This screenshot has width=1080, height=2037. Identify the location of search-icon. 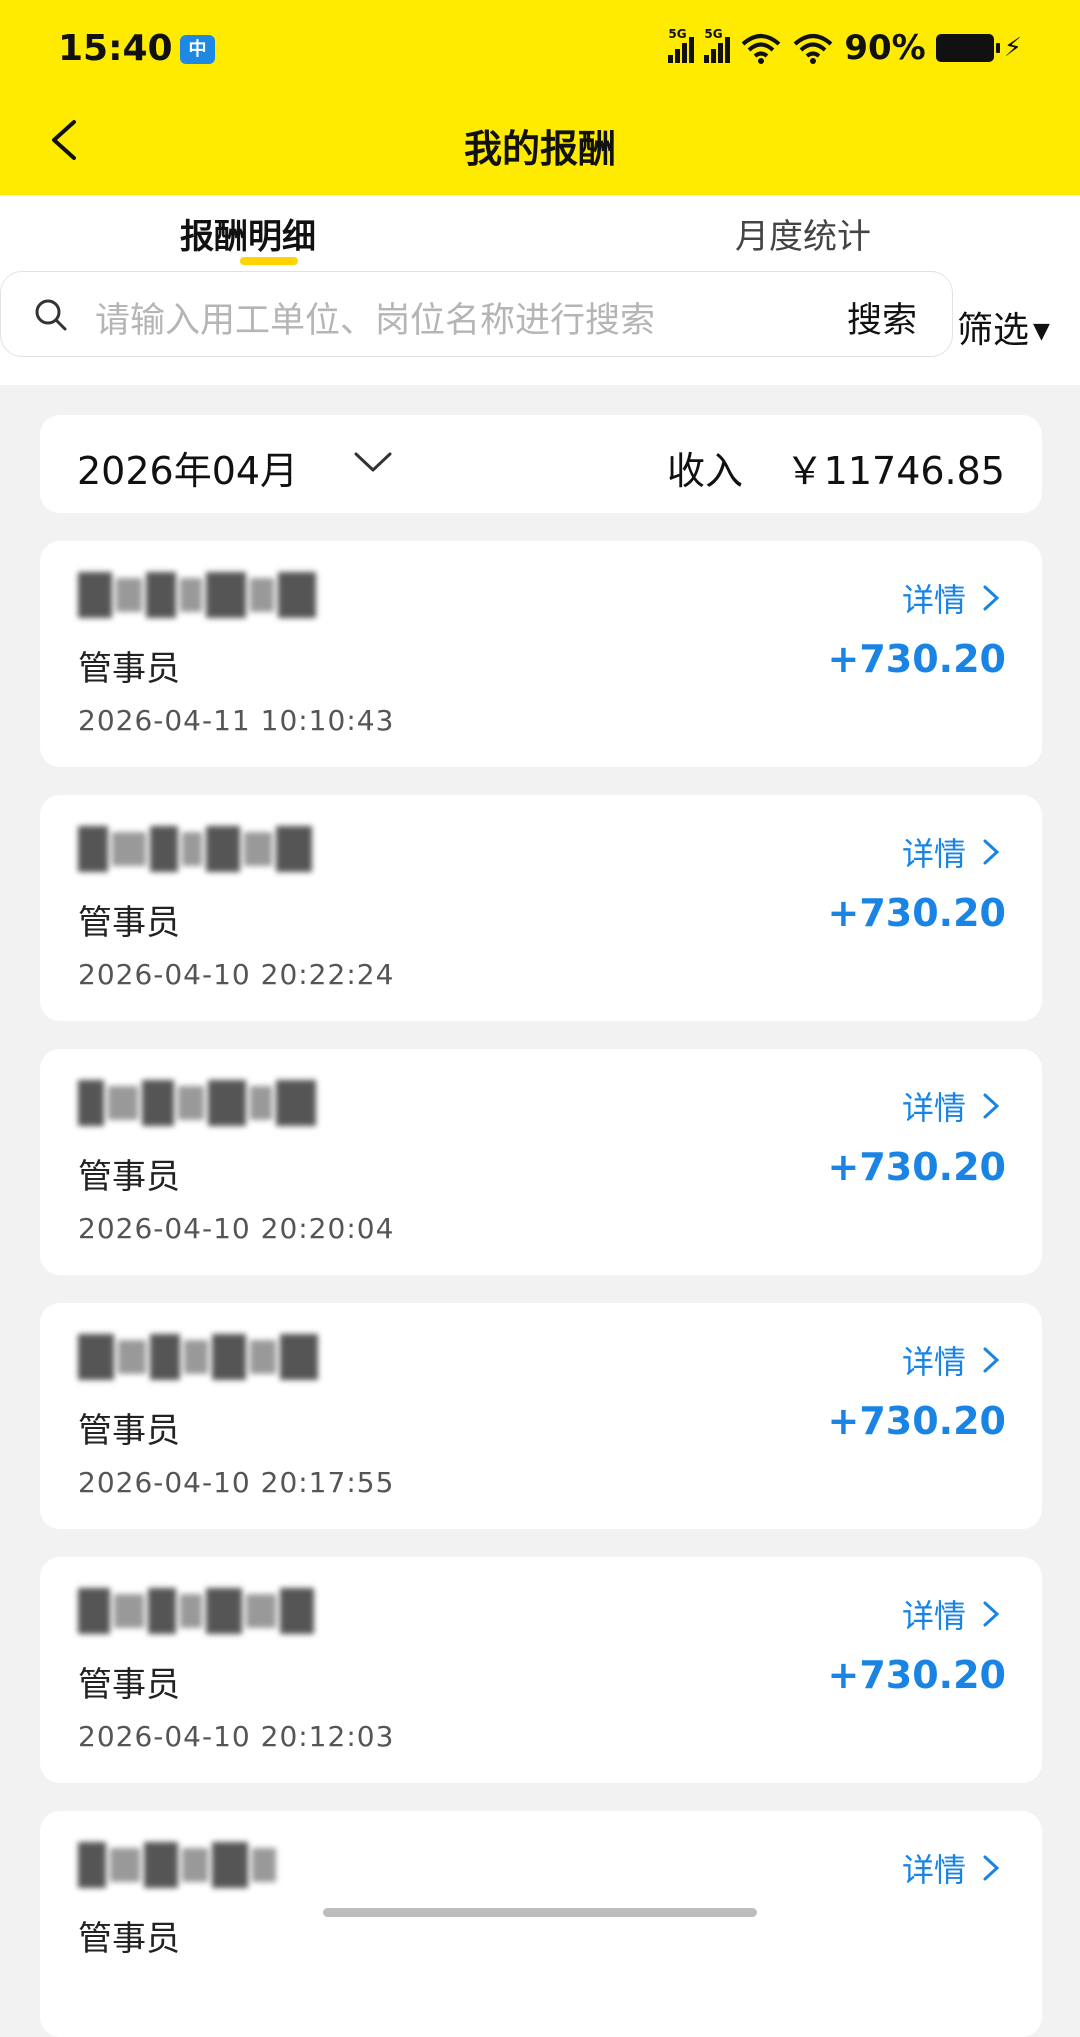
(51, 315).